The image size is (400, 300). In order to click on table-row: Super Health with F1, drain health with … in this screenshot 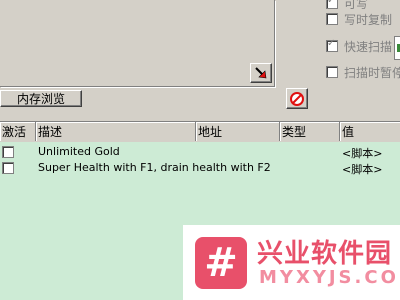, I will do `click(200, 168)`.